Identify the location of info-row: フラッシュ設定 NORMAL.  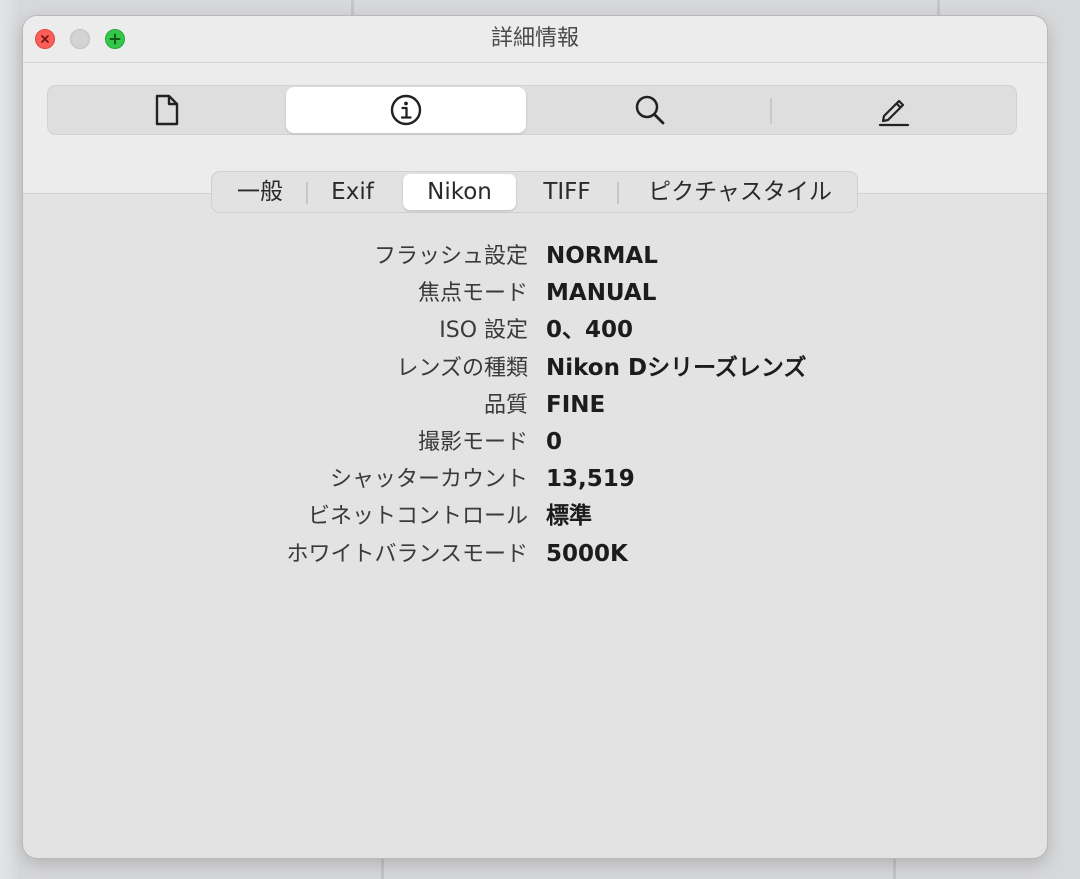
(535, 256).